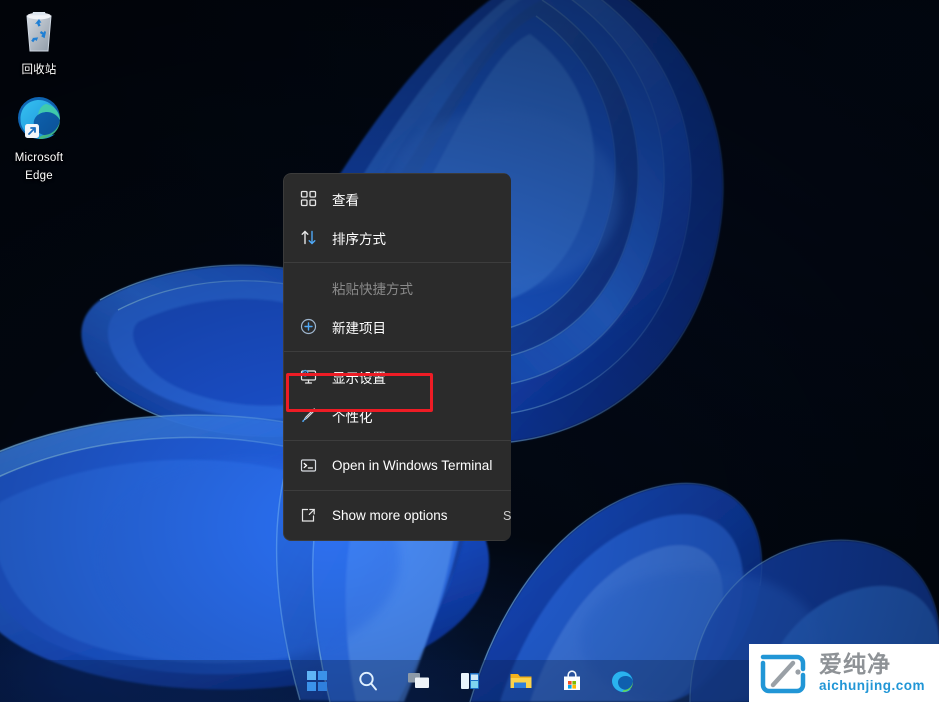 The height and width of the screenshot is (702, 939). What do you see at coordinates (397, 376) in the screenshot?
I see `context-menu-item-display-settings: 显示设置` at bounding box center [397, 376].